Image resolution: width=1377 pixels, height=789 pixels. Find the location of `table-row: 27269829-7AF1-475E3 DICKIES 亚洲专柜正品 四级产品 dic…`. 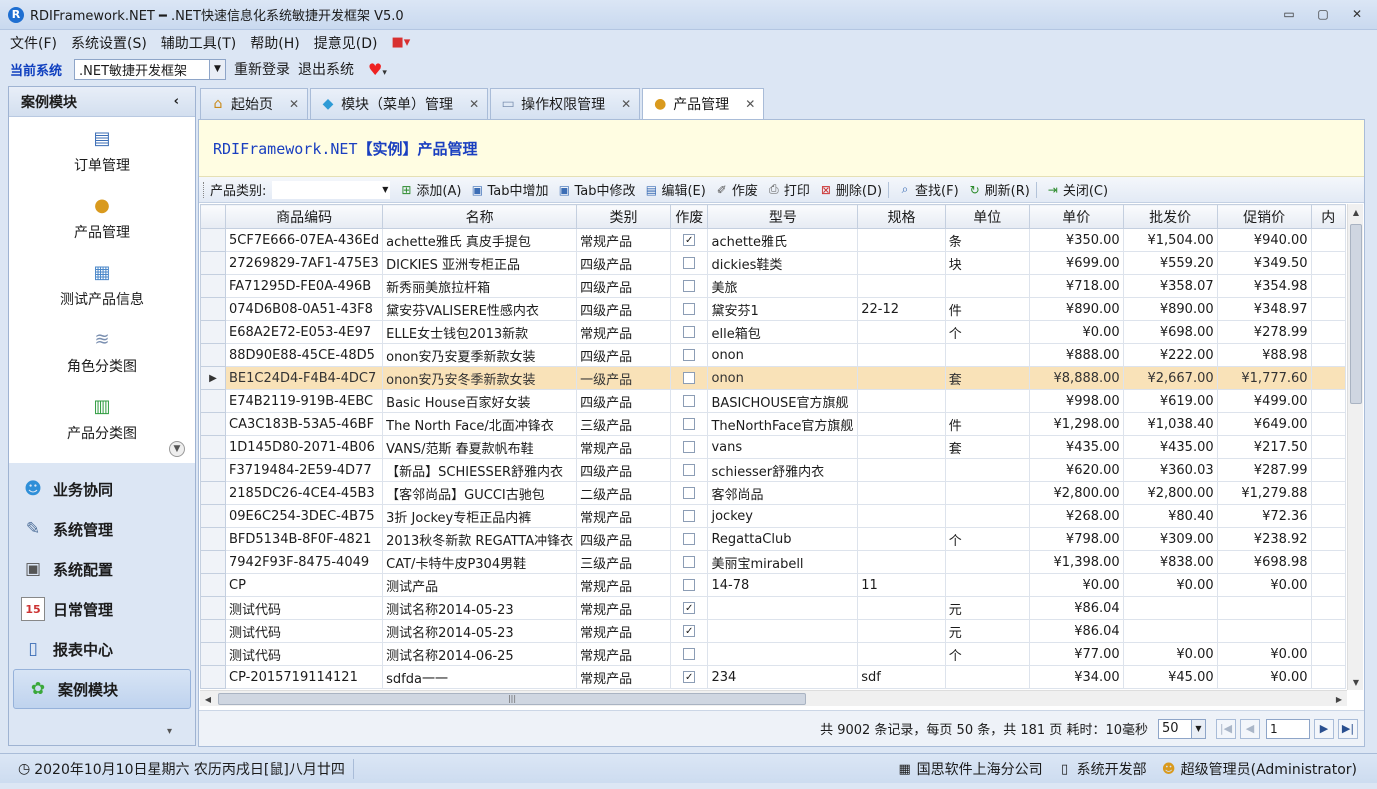

table-row: 27269829-7AF1-475E3 DICKIES 亚洲专柜正品 四级产品 dic… is located at coordinates (773, 263).